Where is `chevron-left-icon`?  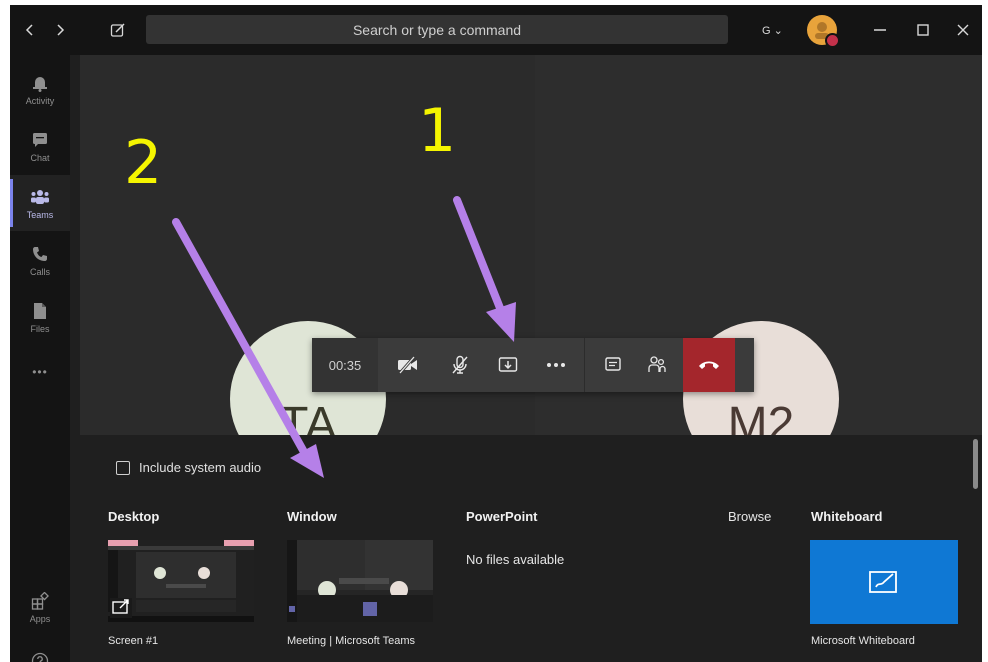 chevron-left-icon is located at coordinates (29, 30).